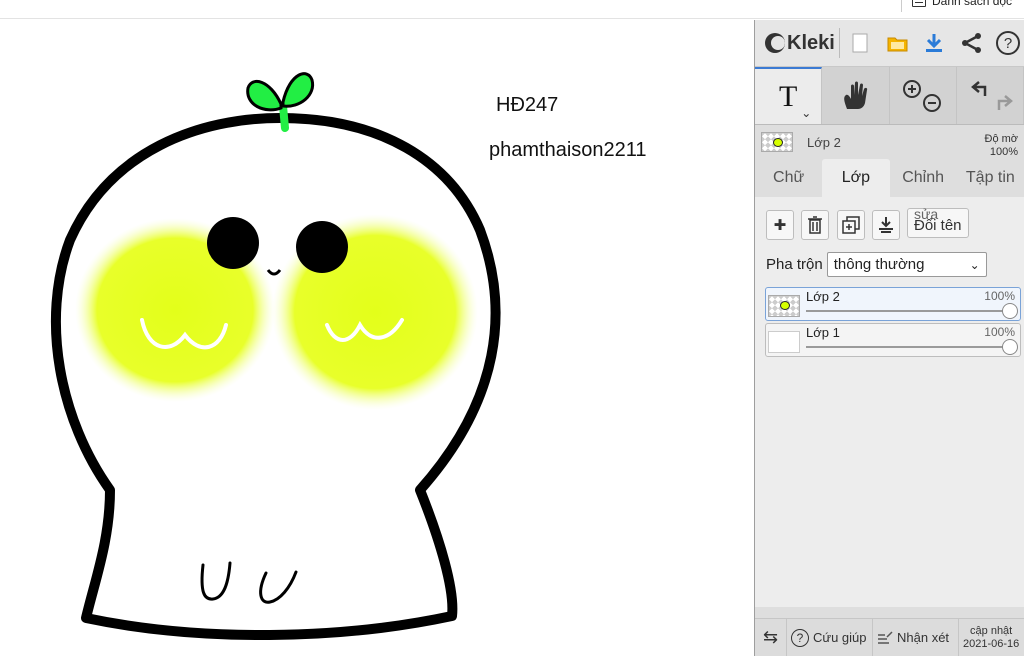 The height and width of the screenshot is (656, 1024). What do you see at coordinates (908, 311) in the screenshot?
I see `layer-2-opacity-slider` at bounding box center [908, 311].